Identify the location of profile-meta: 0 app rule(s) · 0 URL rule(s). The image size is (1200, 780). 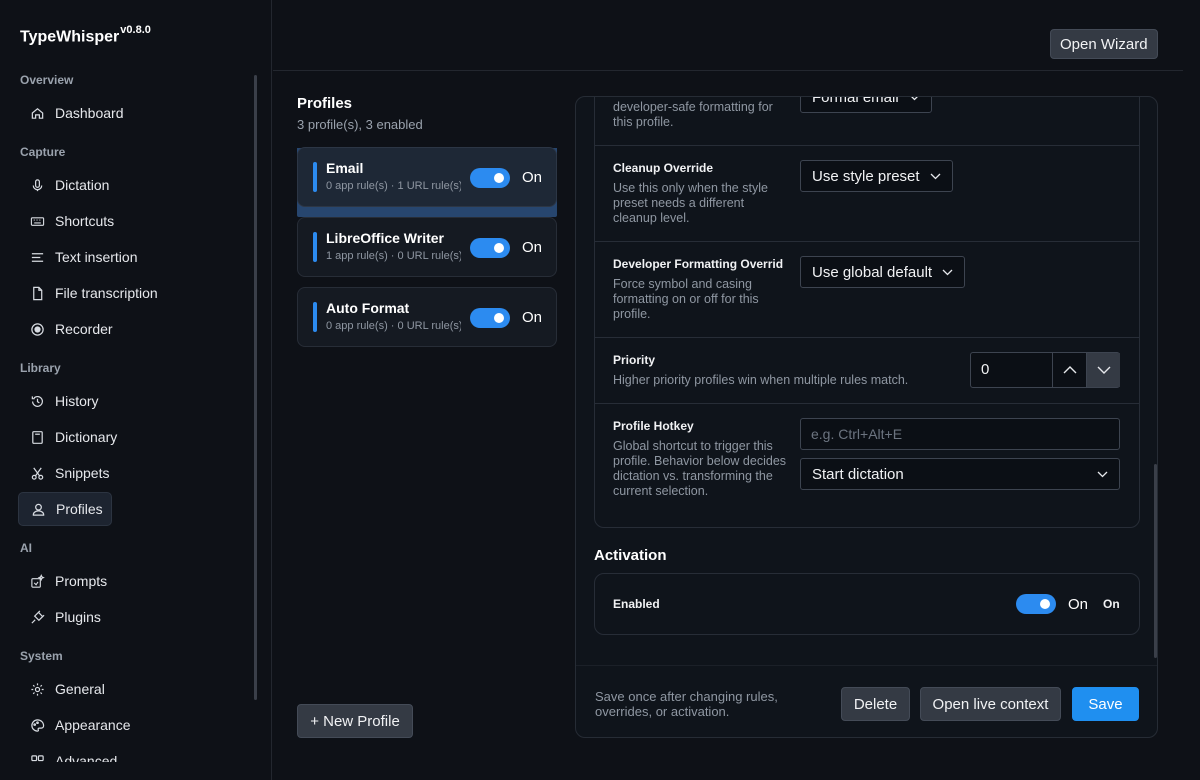
(393, 326).